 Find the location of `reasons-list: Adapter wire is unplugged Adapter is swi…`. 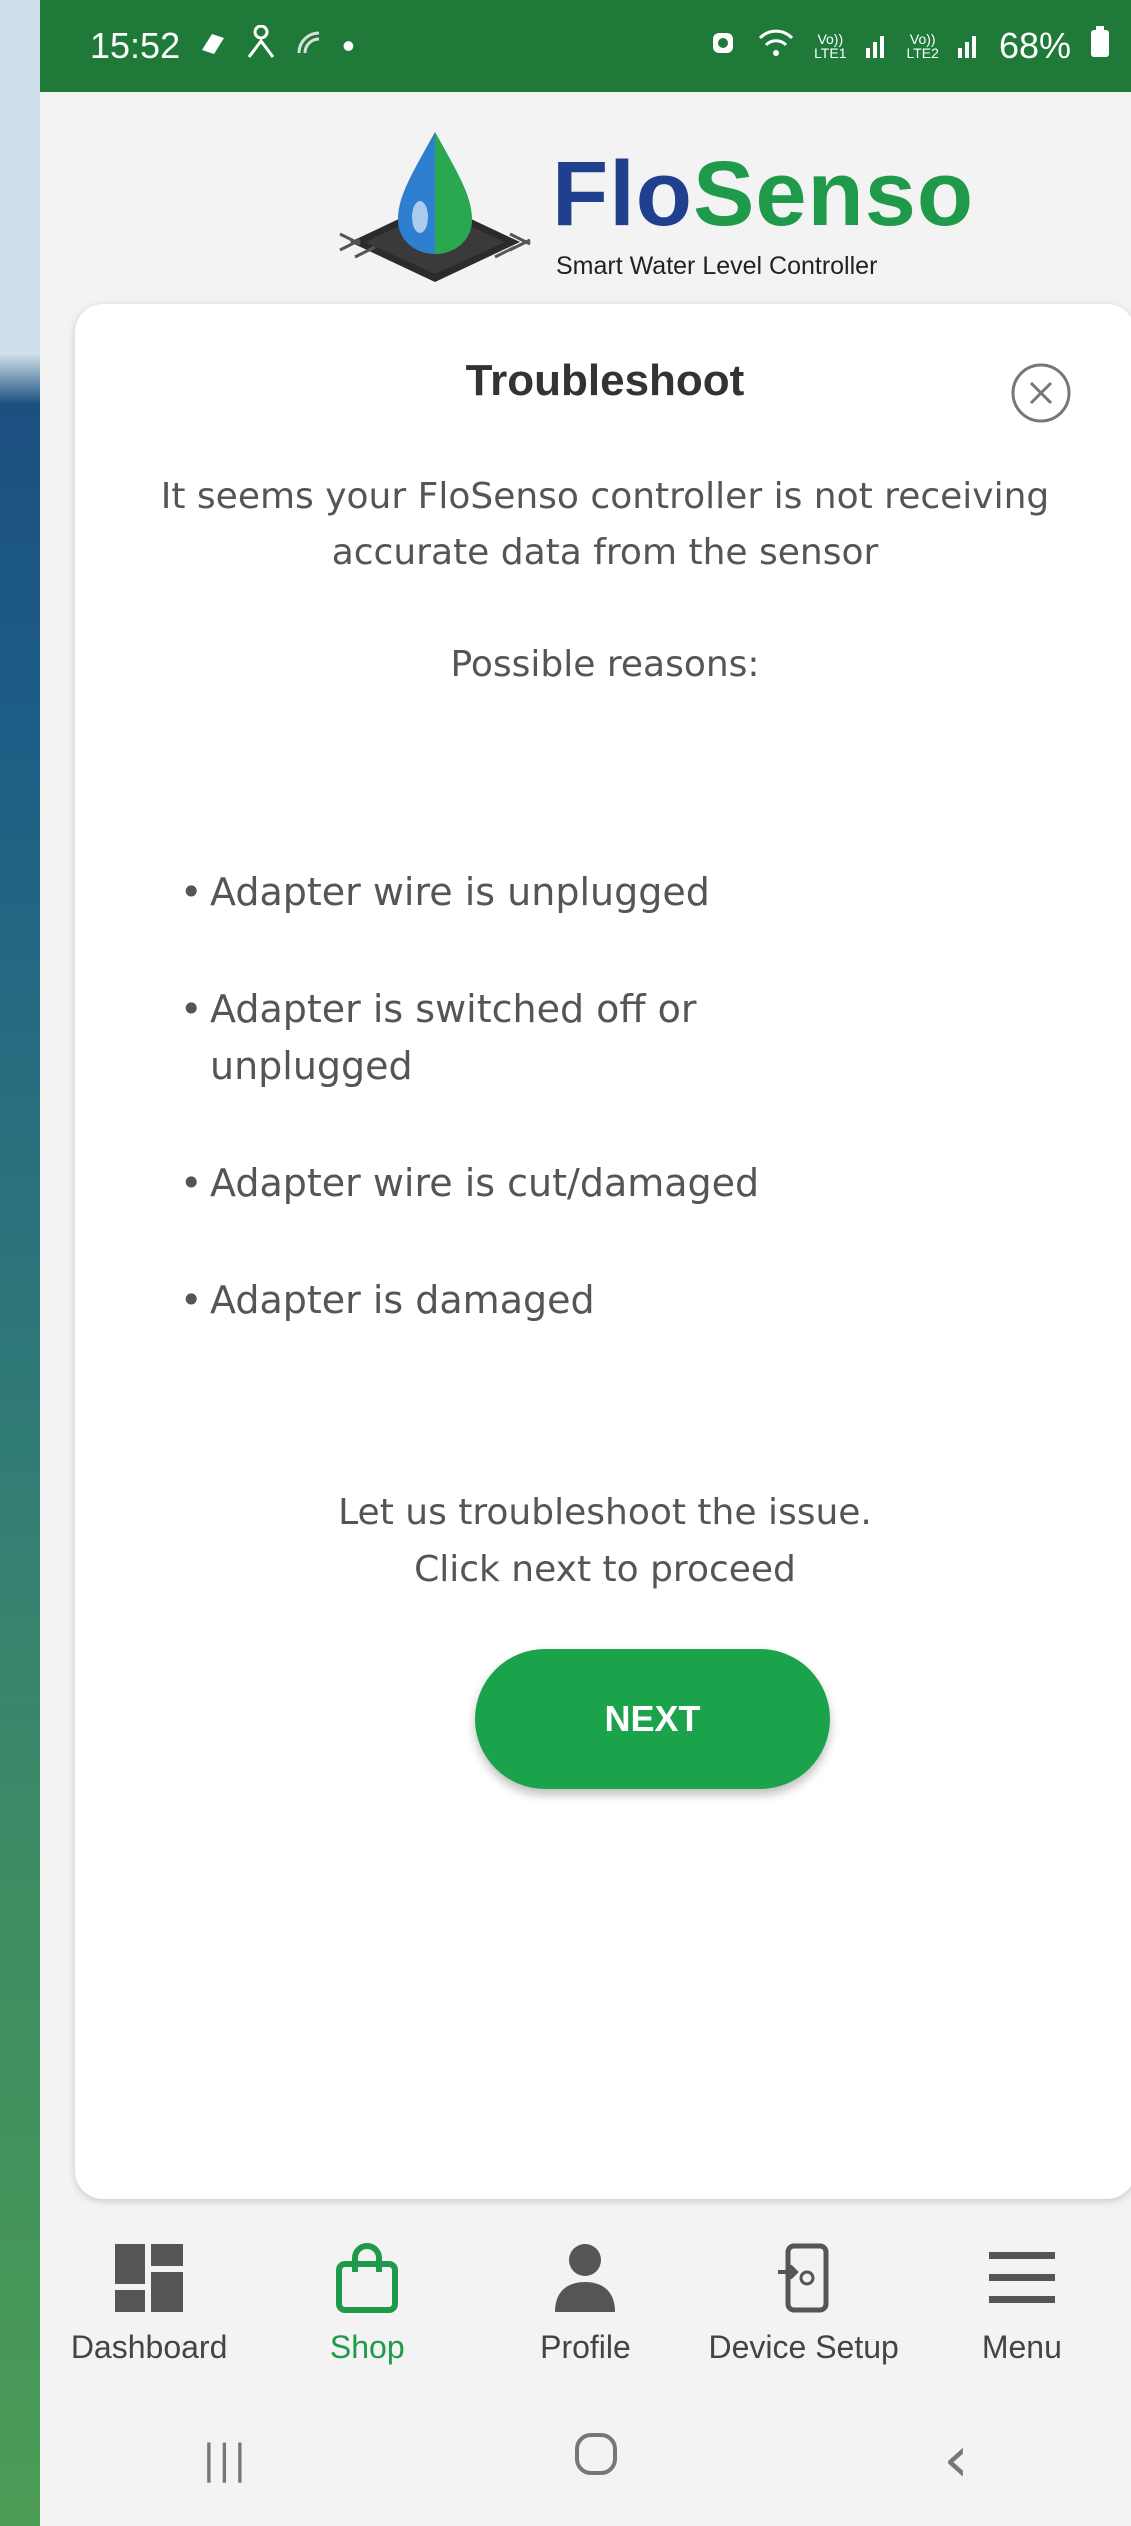

reasons-list: Adapter wire is unplugged Adapter is swi… is located at coordinates (580, 1126).